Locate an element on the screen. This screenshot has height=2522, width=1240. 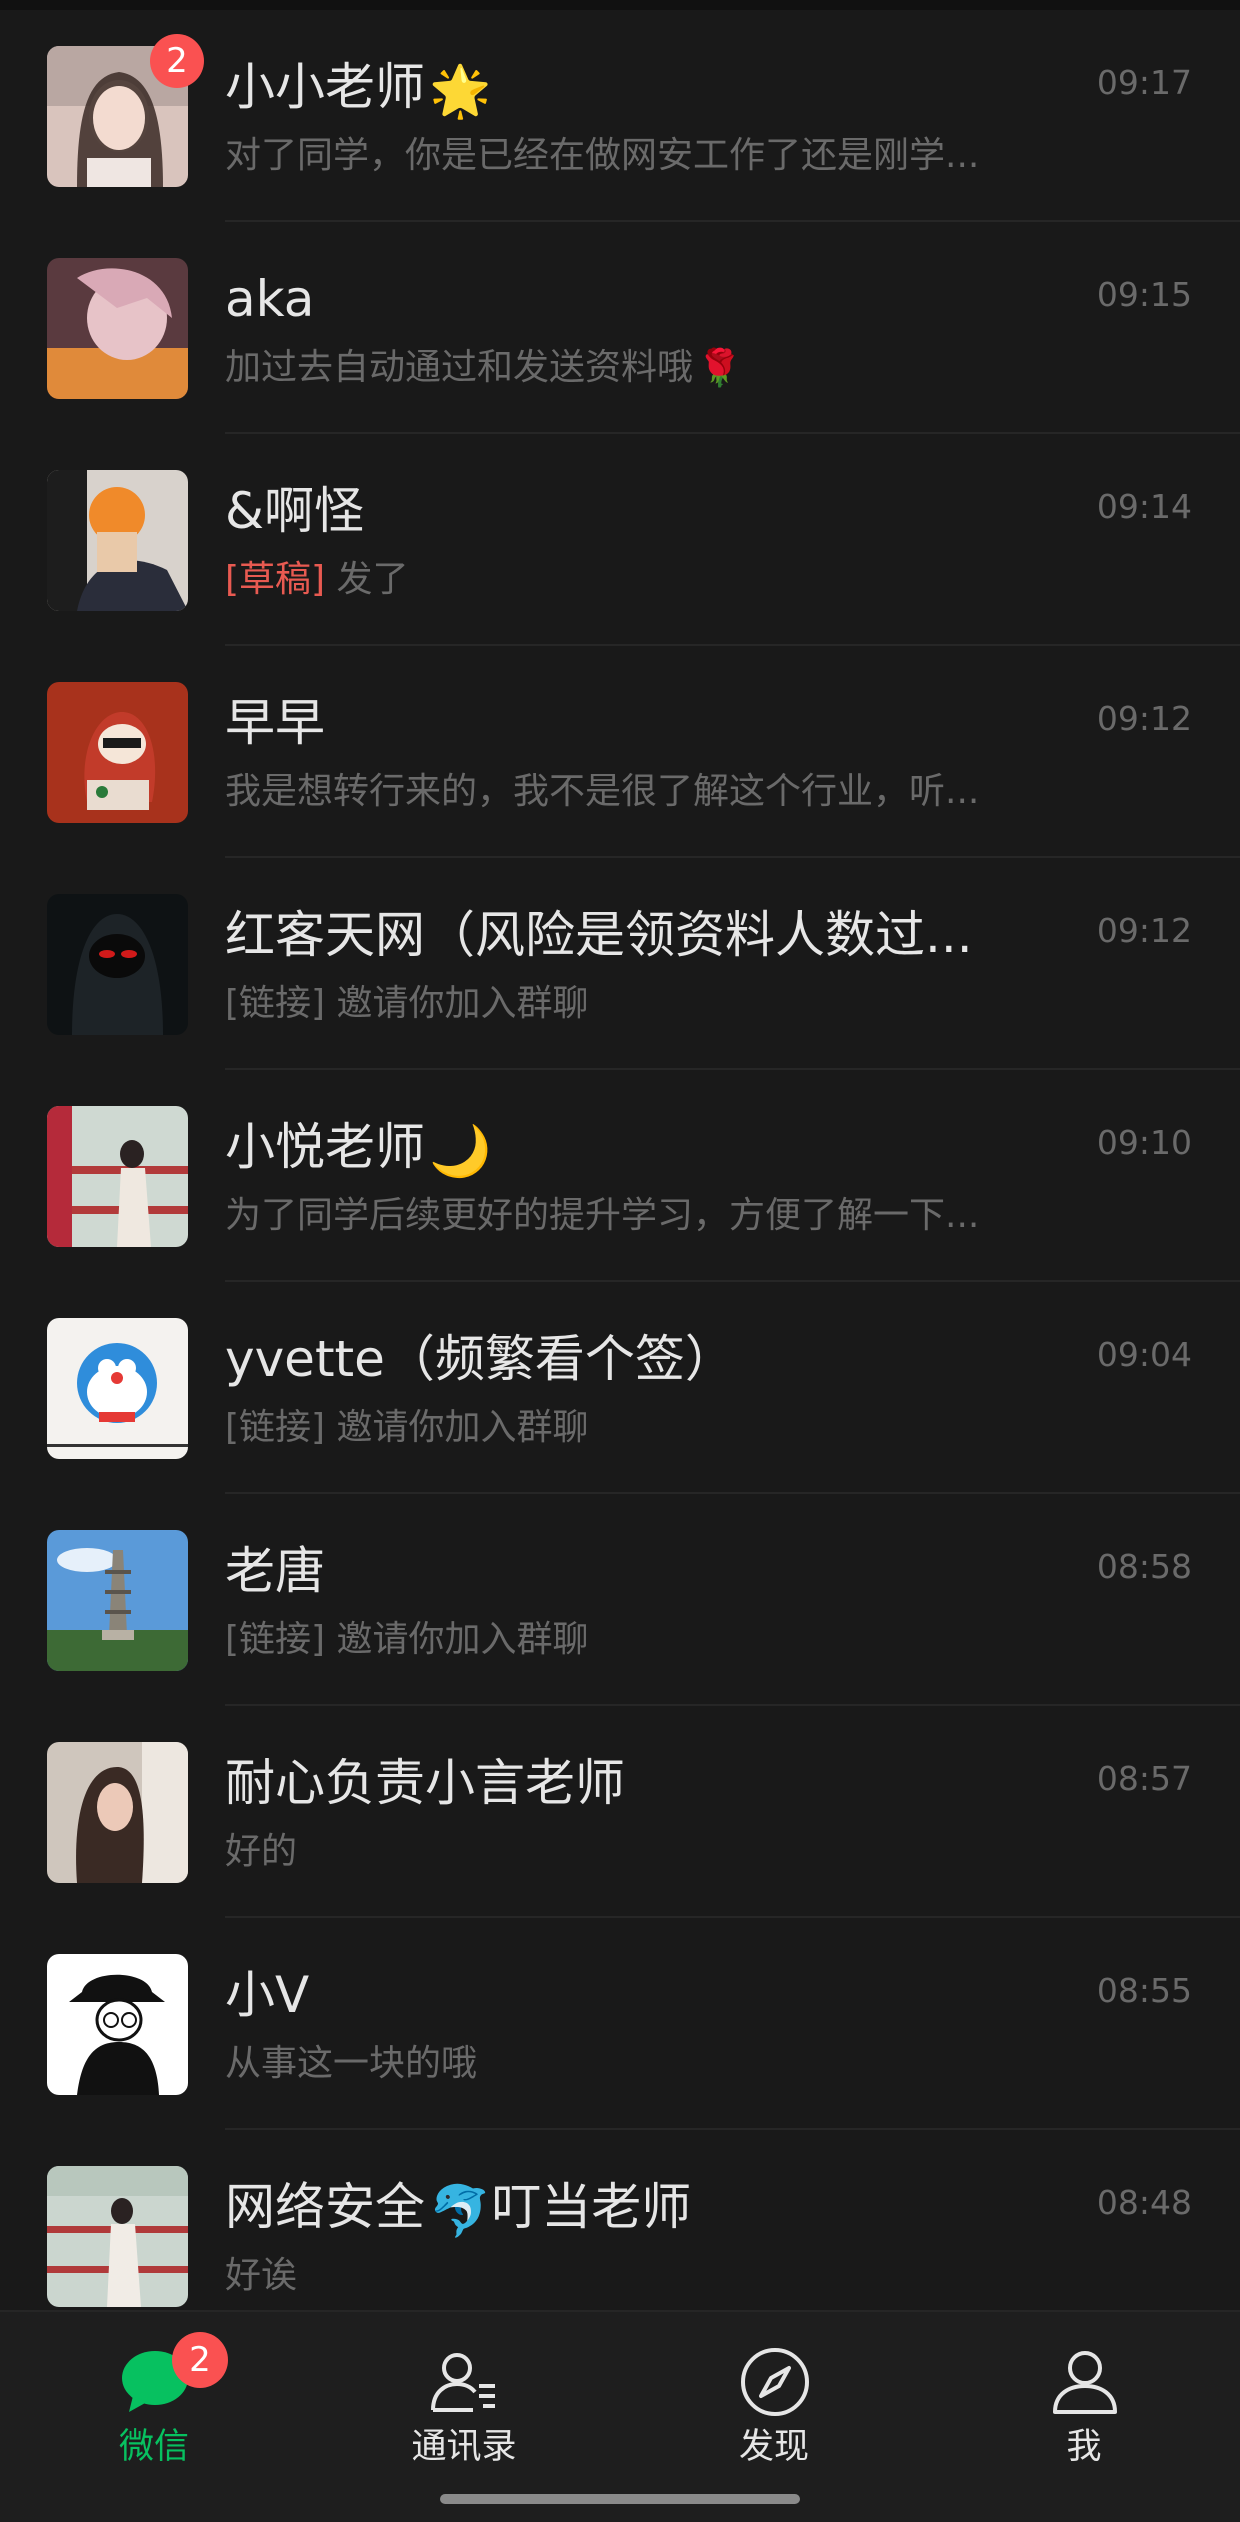
chat-name: aka is located at coordinates (270, 299).